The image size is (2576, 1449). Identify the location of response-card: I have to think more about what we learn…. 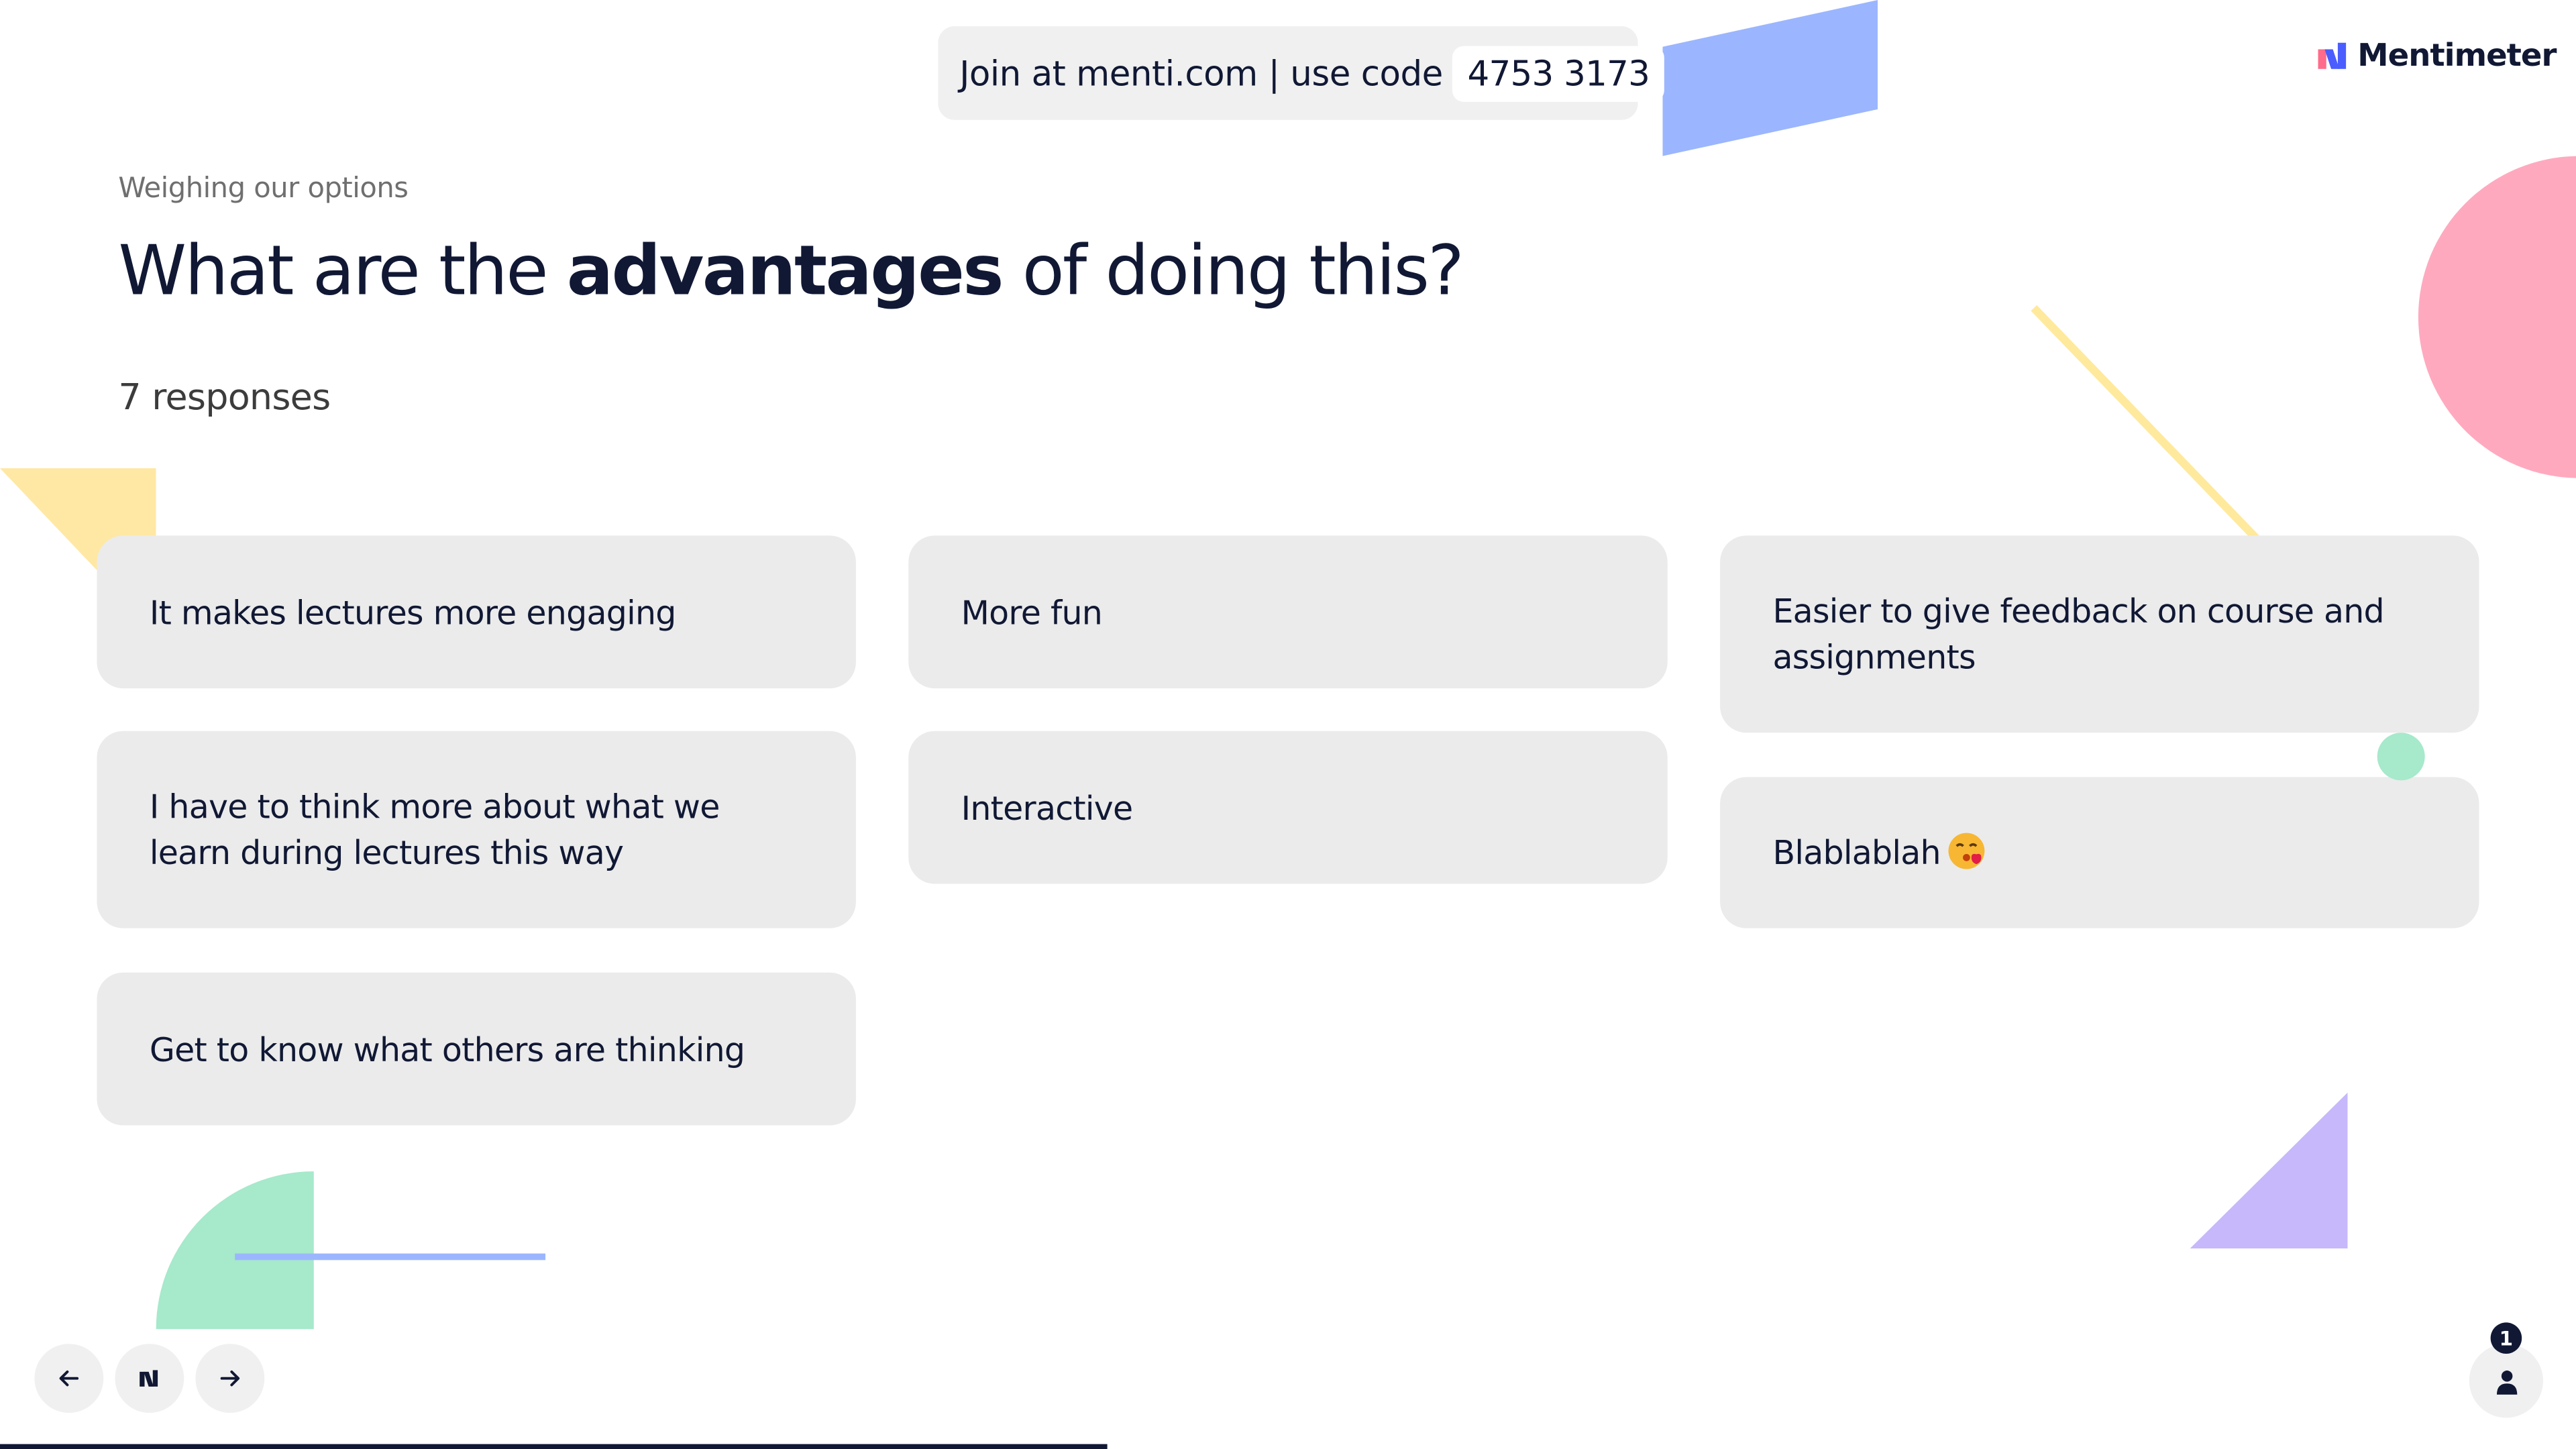
(476, 829).